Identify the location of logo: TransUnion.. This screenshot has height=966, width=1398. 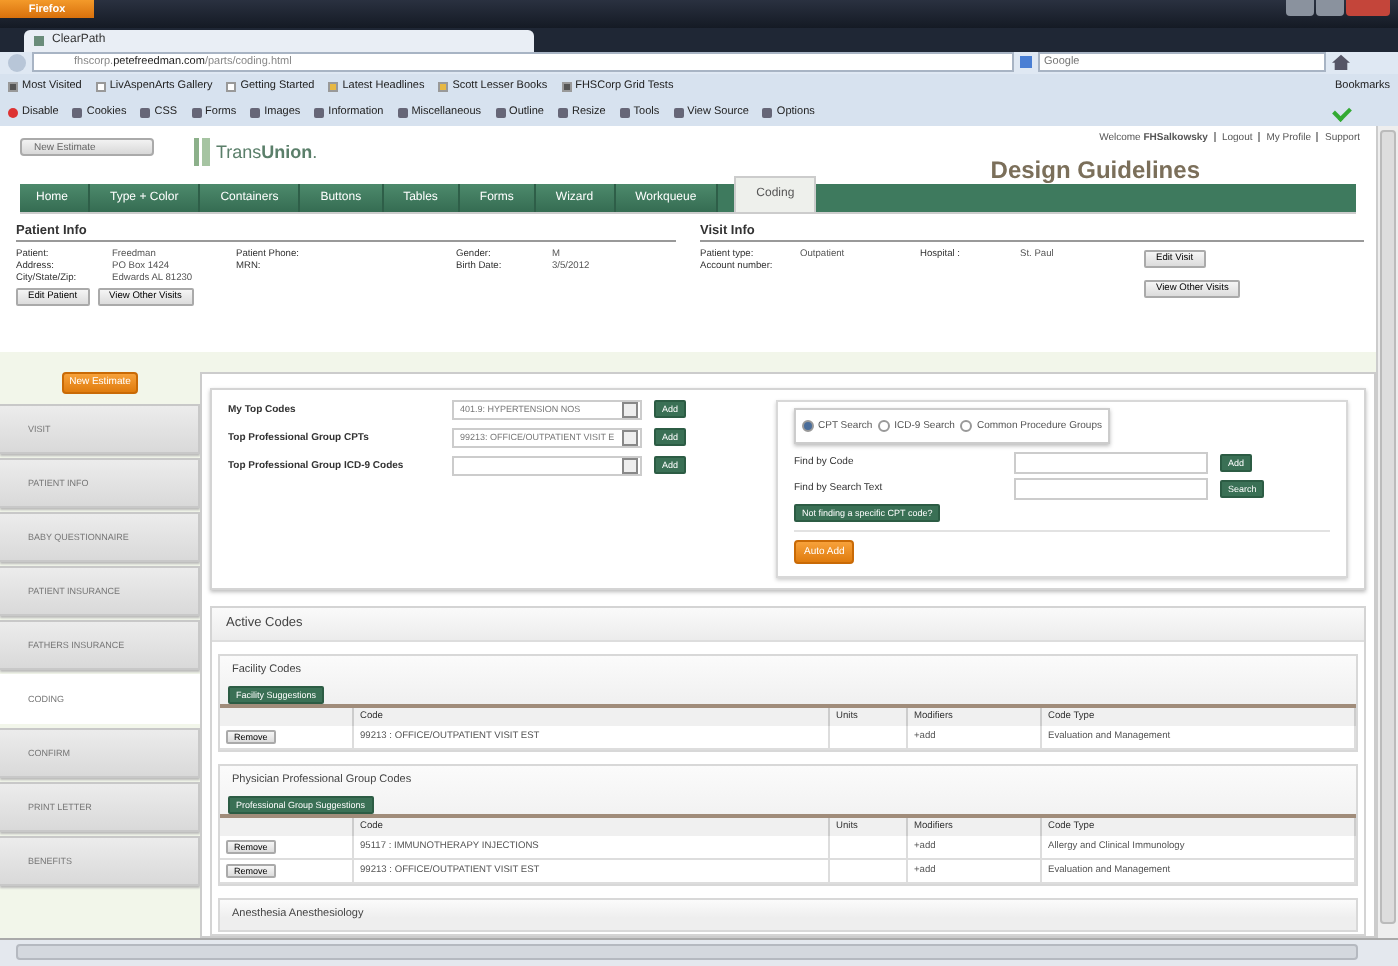
(267, 151).